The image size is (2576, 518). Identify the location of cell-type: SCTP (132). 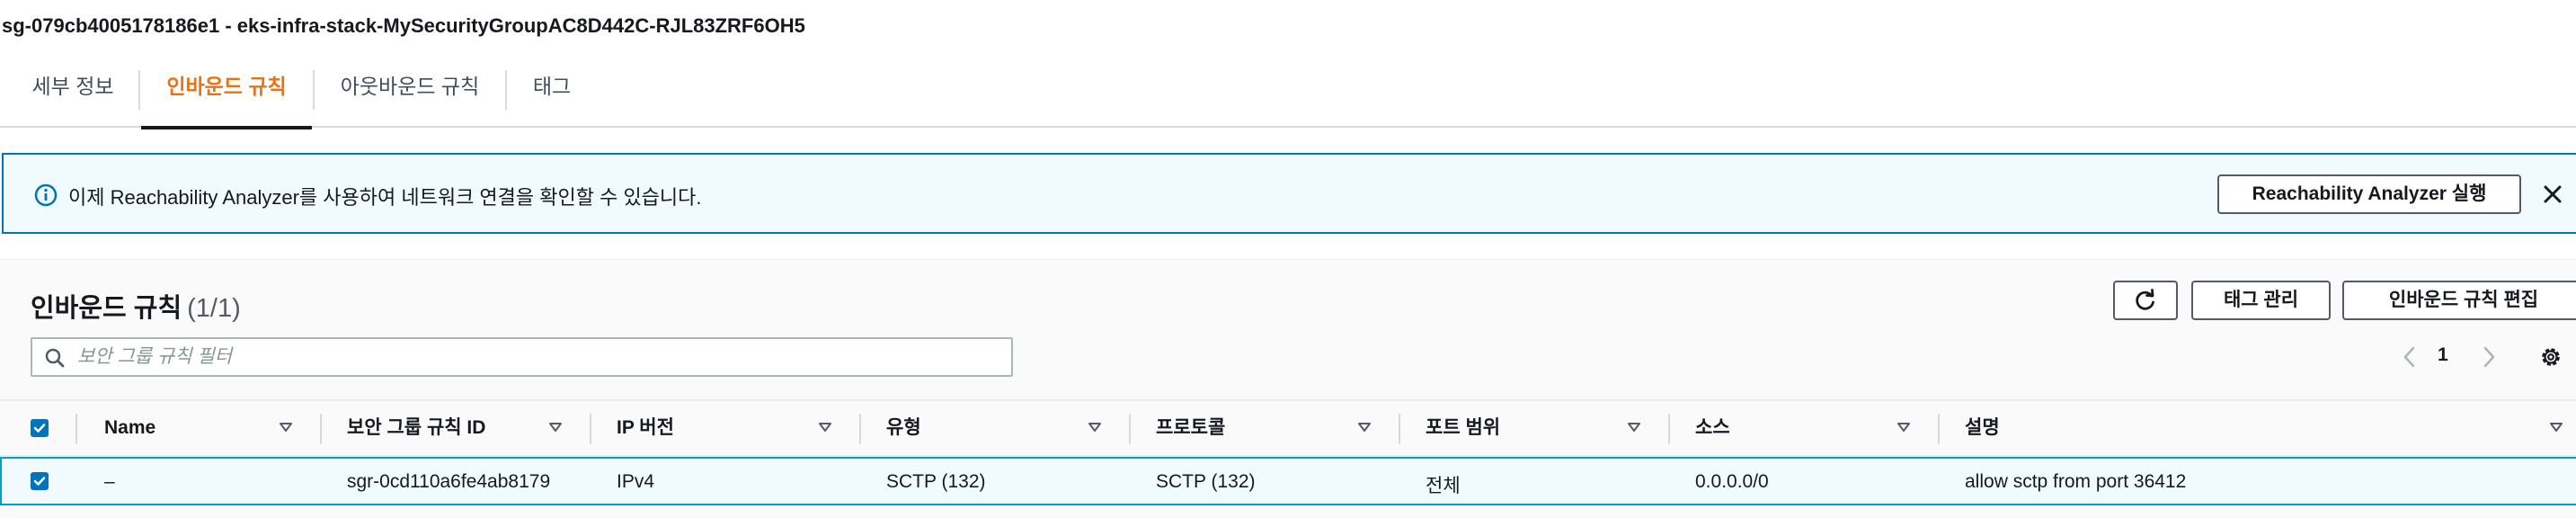
(936, 481).